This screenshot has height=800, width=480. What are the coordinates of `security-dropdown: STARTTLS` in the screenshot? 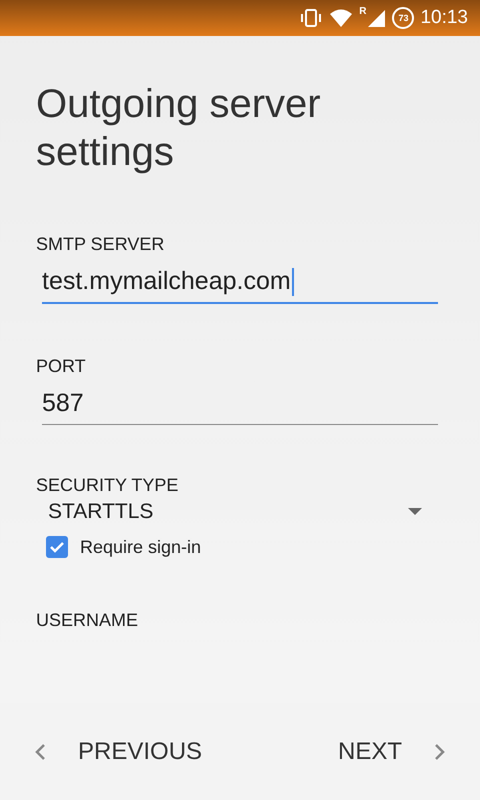 It's located at (235, 512).